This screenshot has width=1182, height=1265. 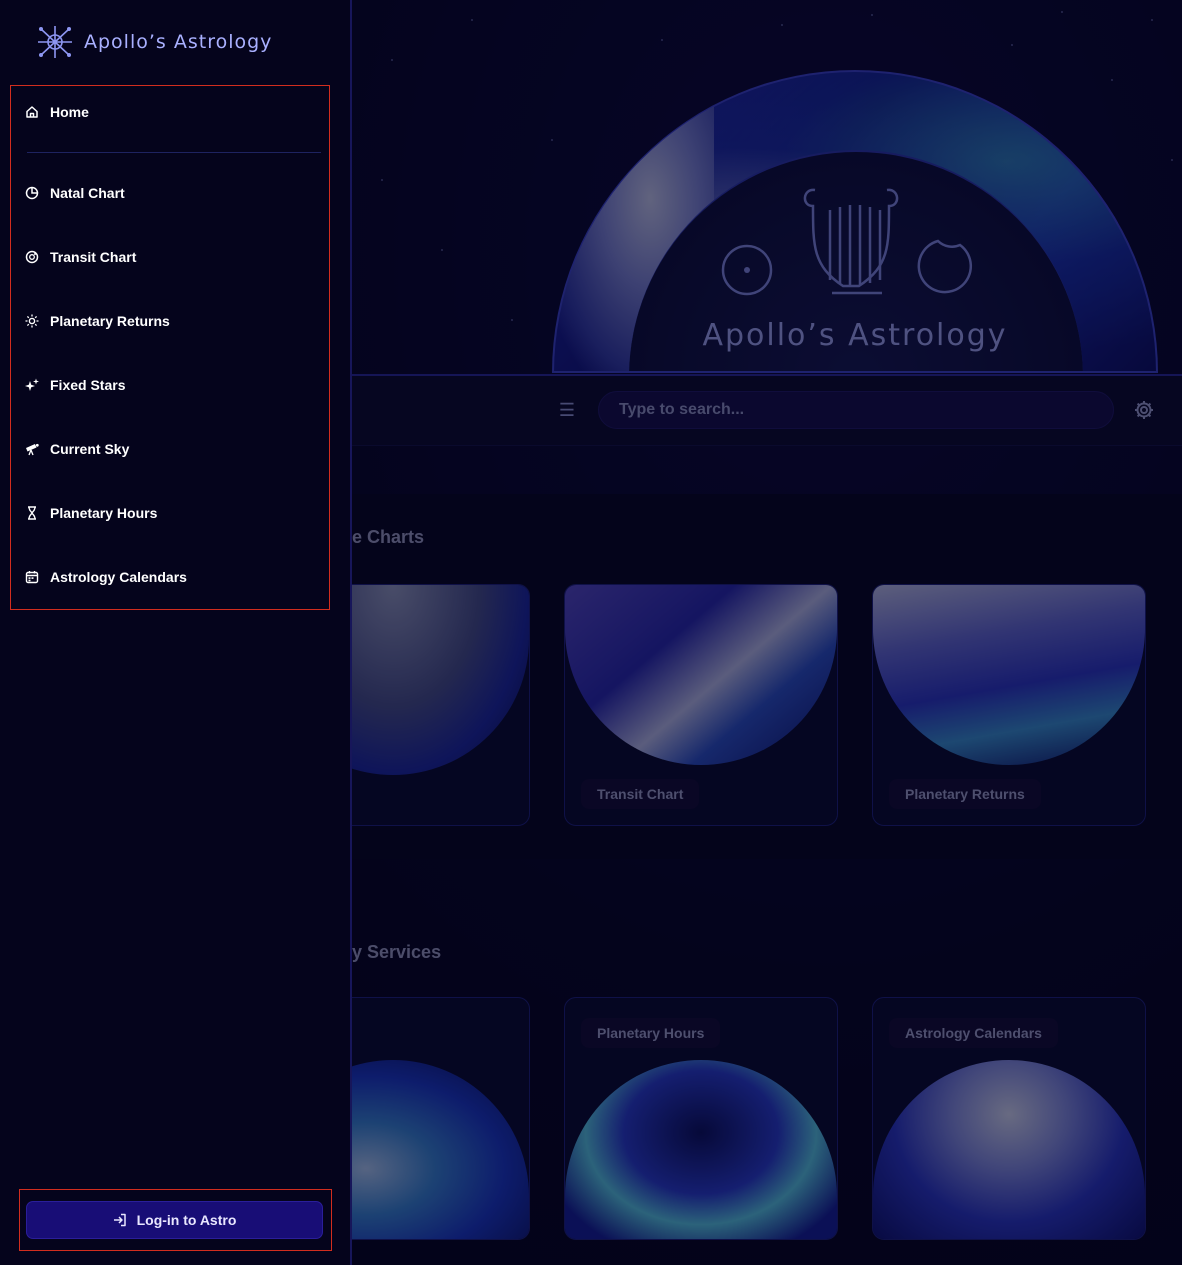 What do you see at coordinates (32, 321) in the screenshot?
I see `sun-icon` at bounding box center [32, 321].